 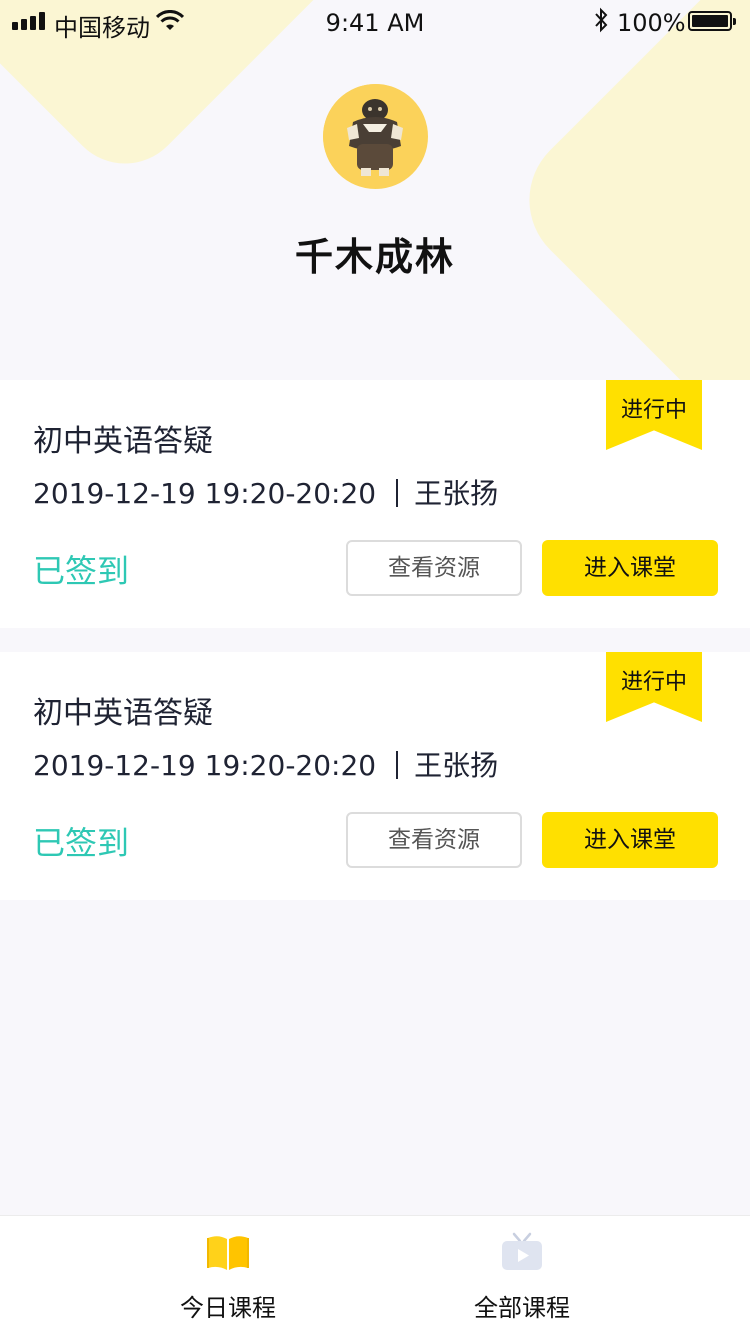 What do you see at coordinates (375, 1274) in the screenshot?
I see `tab-bar: 今日课程 全部课程` at bounding box center [375, 1274].